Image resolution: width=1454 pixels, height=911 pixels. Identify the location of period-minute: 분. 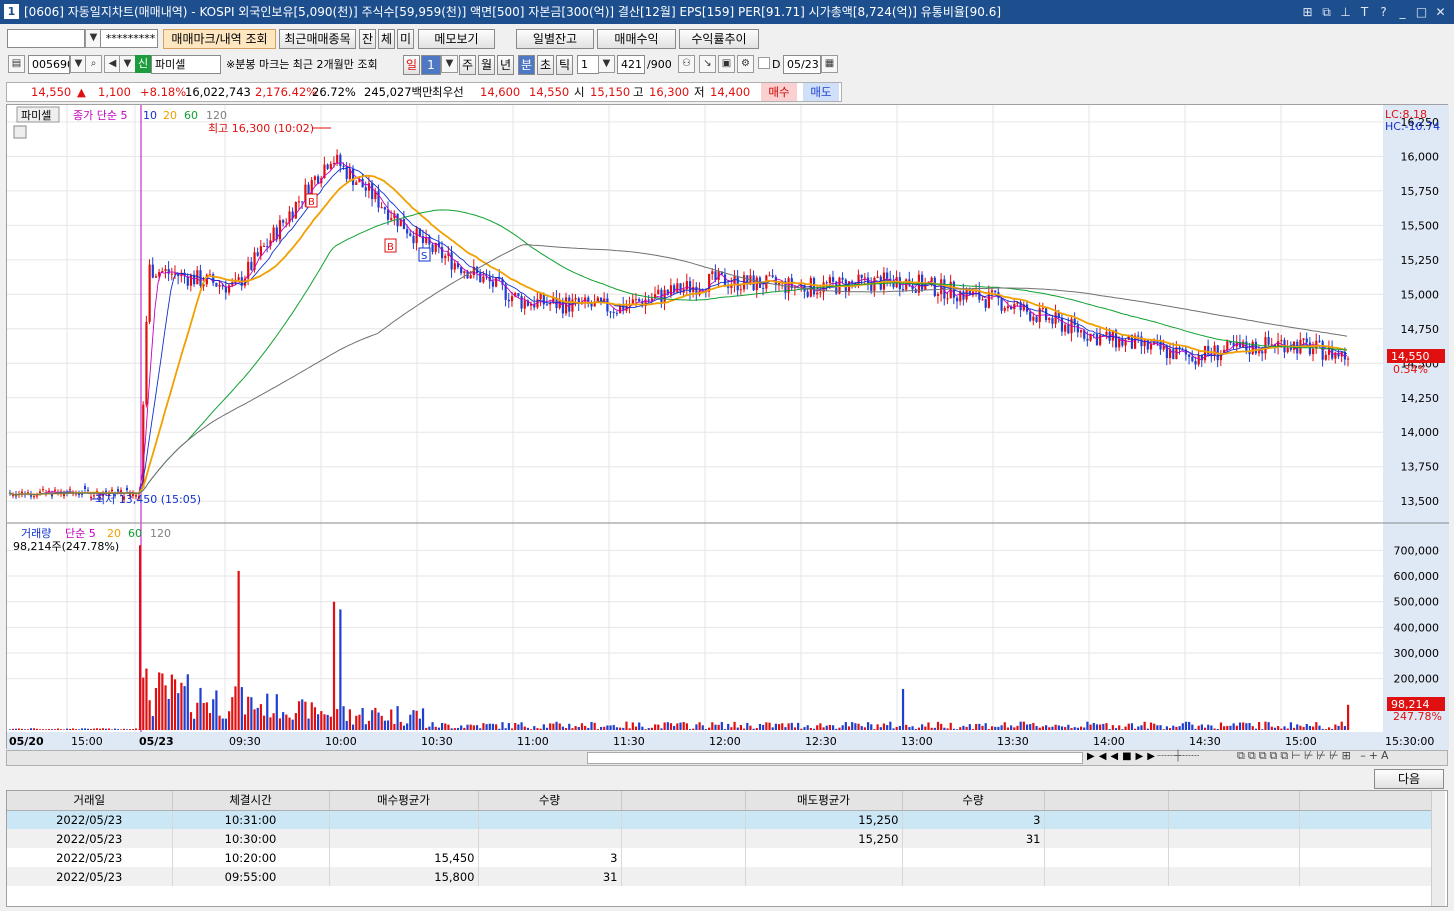
(526, 65).